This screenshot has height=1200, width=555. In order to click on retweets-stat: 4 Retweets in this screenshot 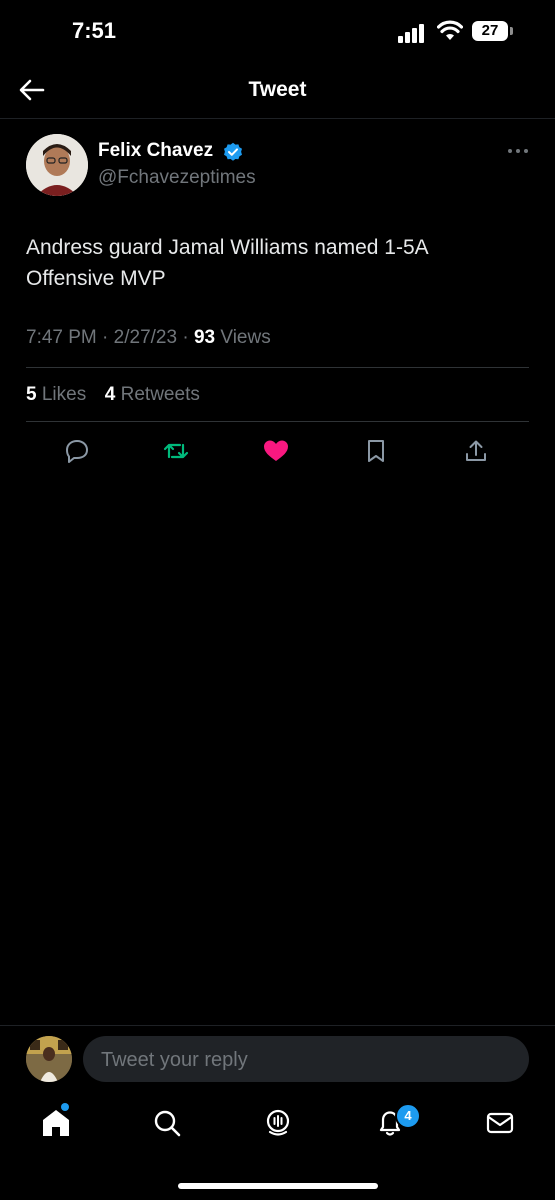, I will do `click(152, 394)`.